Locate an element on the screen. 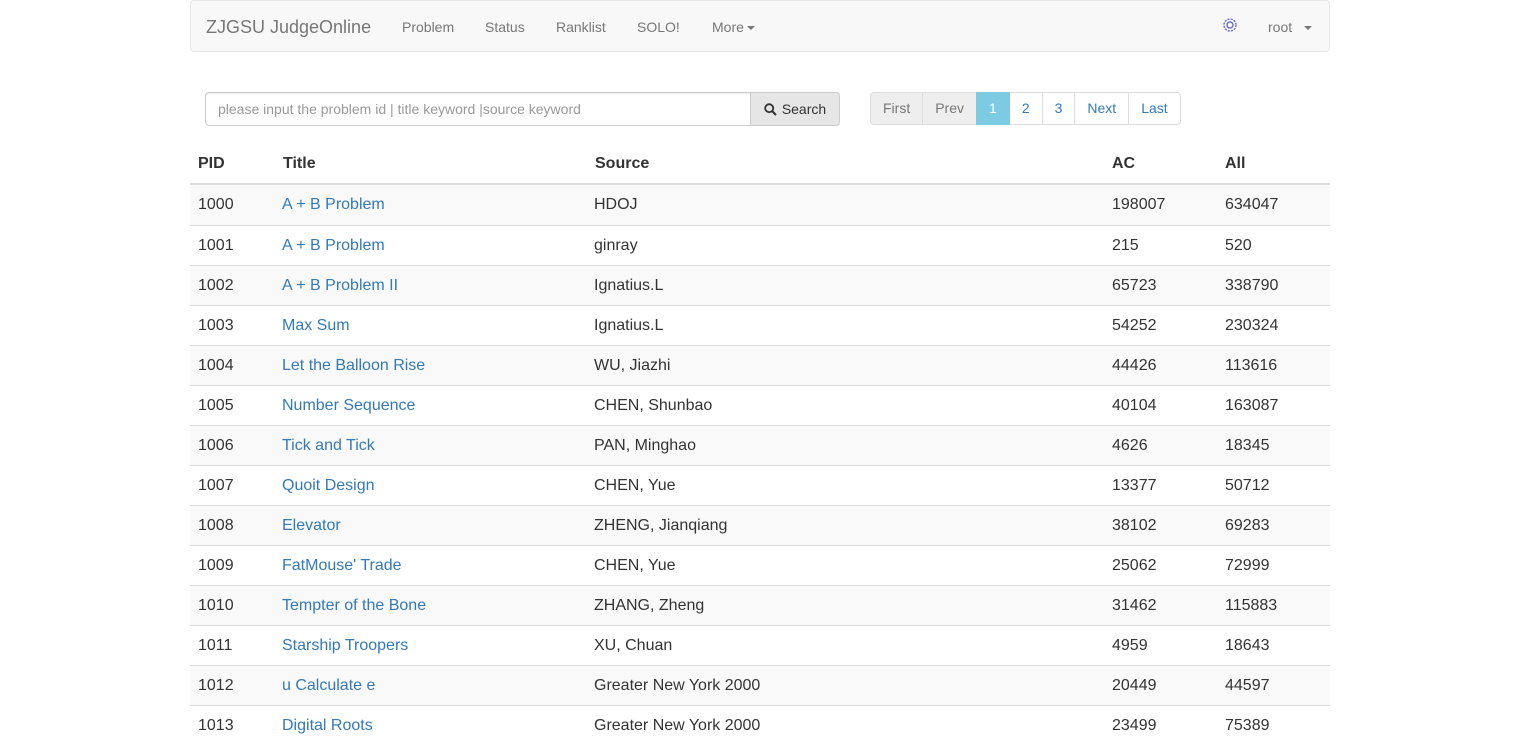 The width and height of the screenshot is (1519, 745). problem-title-link: Digital Roots is located at coordinates (327, 726).